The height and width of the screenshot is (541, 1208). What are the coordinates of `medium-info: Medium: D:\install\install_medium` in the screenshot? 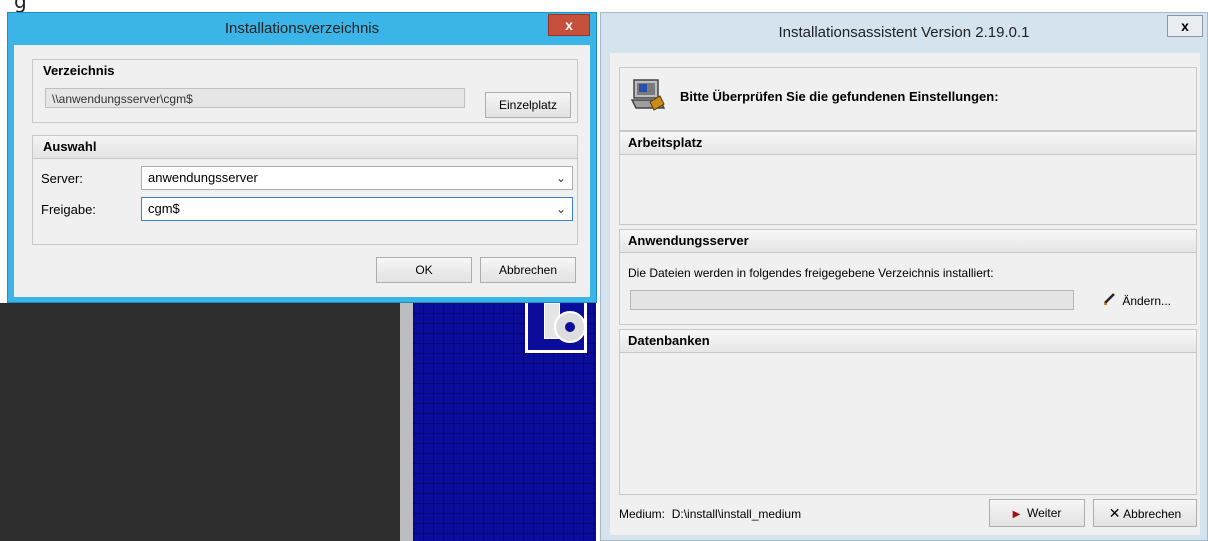 It's located at (710, 514).